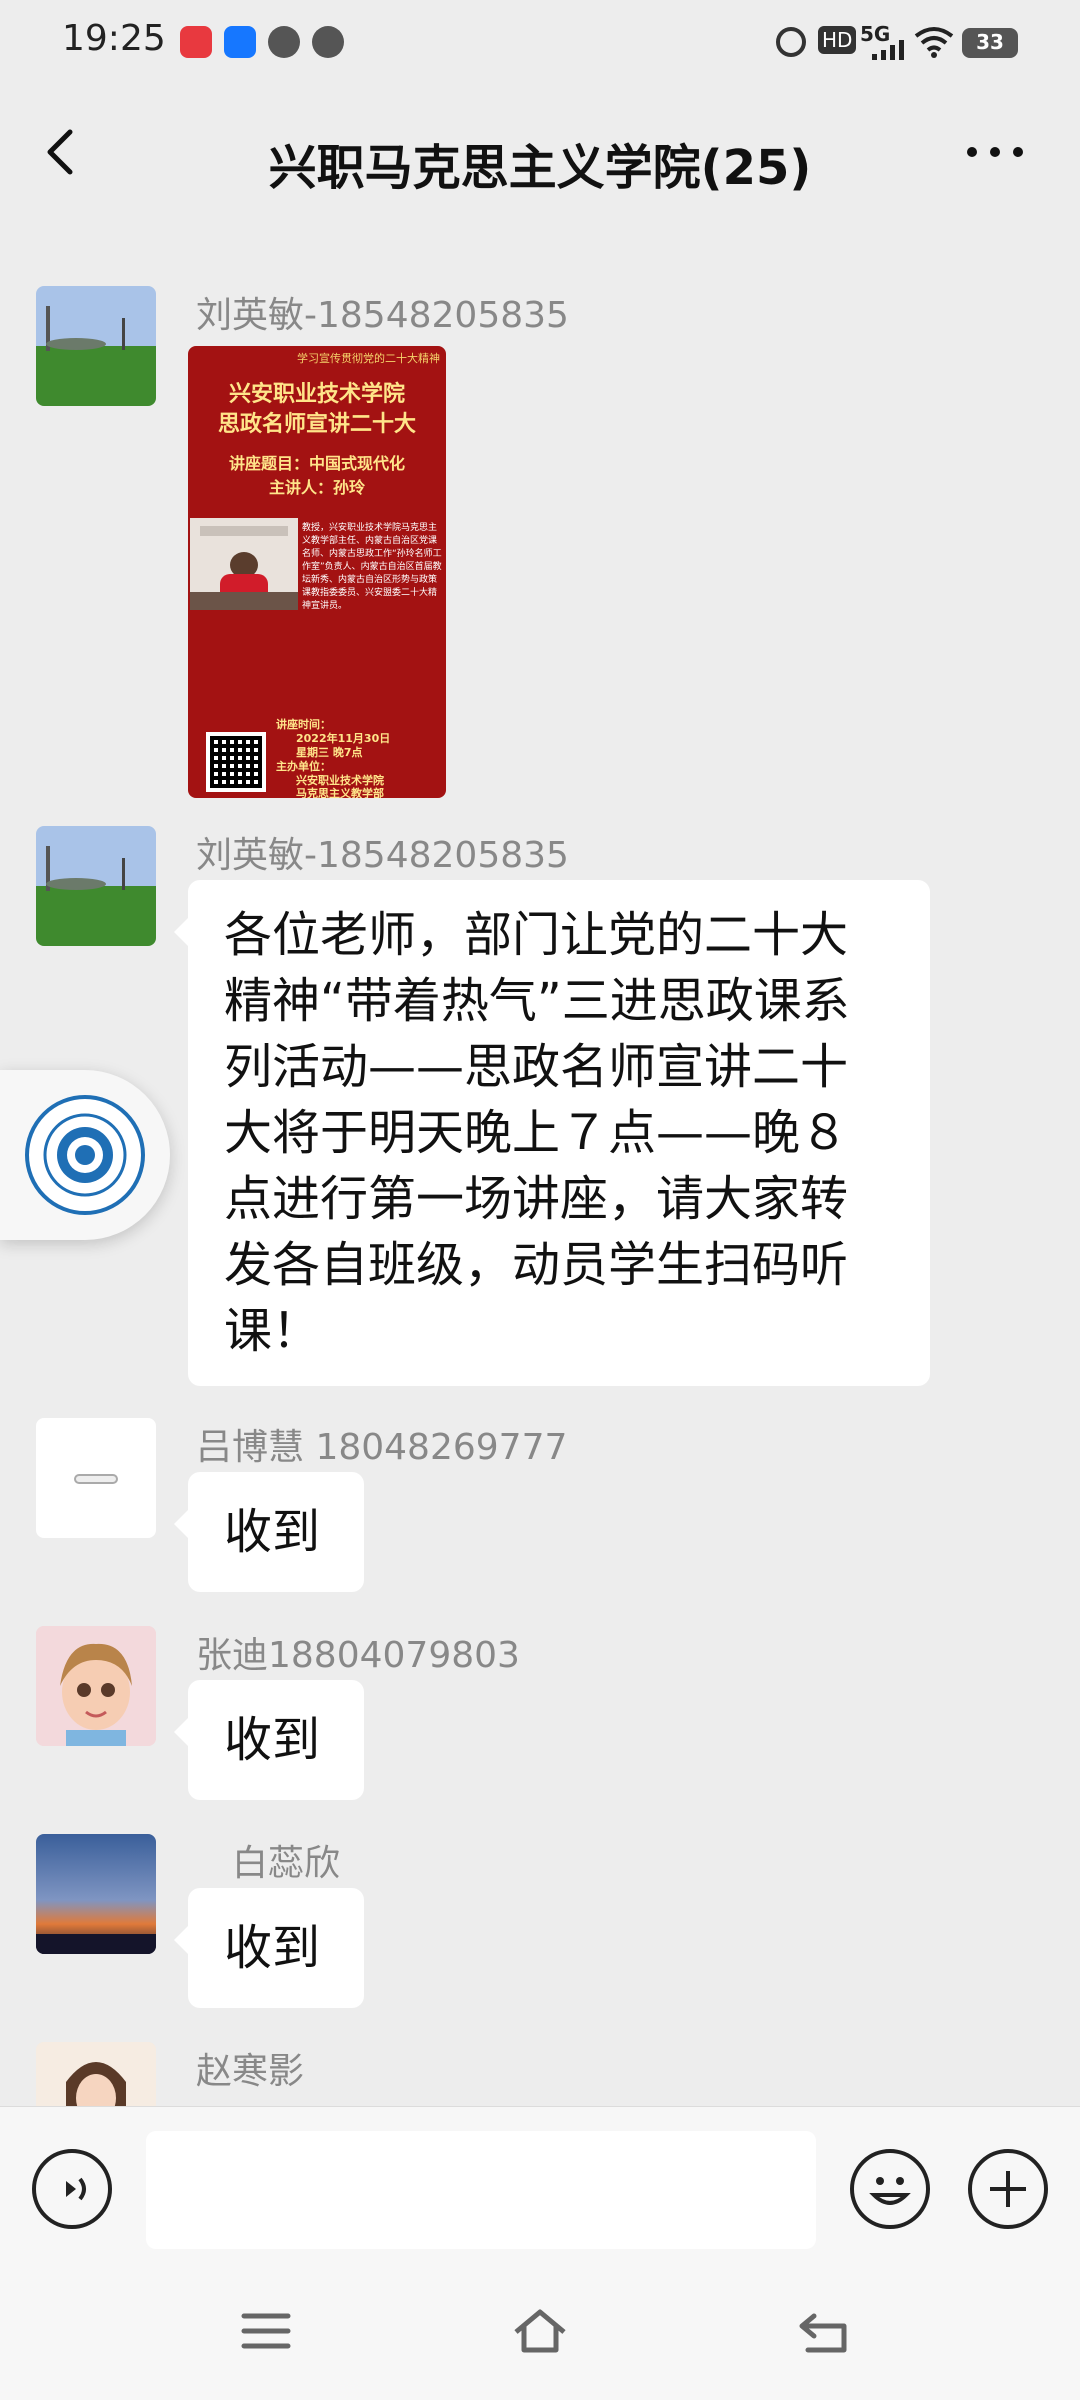  I want to click on sender-name: 吕博慧 18048269777, so click(382, 1447).